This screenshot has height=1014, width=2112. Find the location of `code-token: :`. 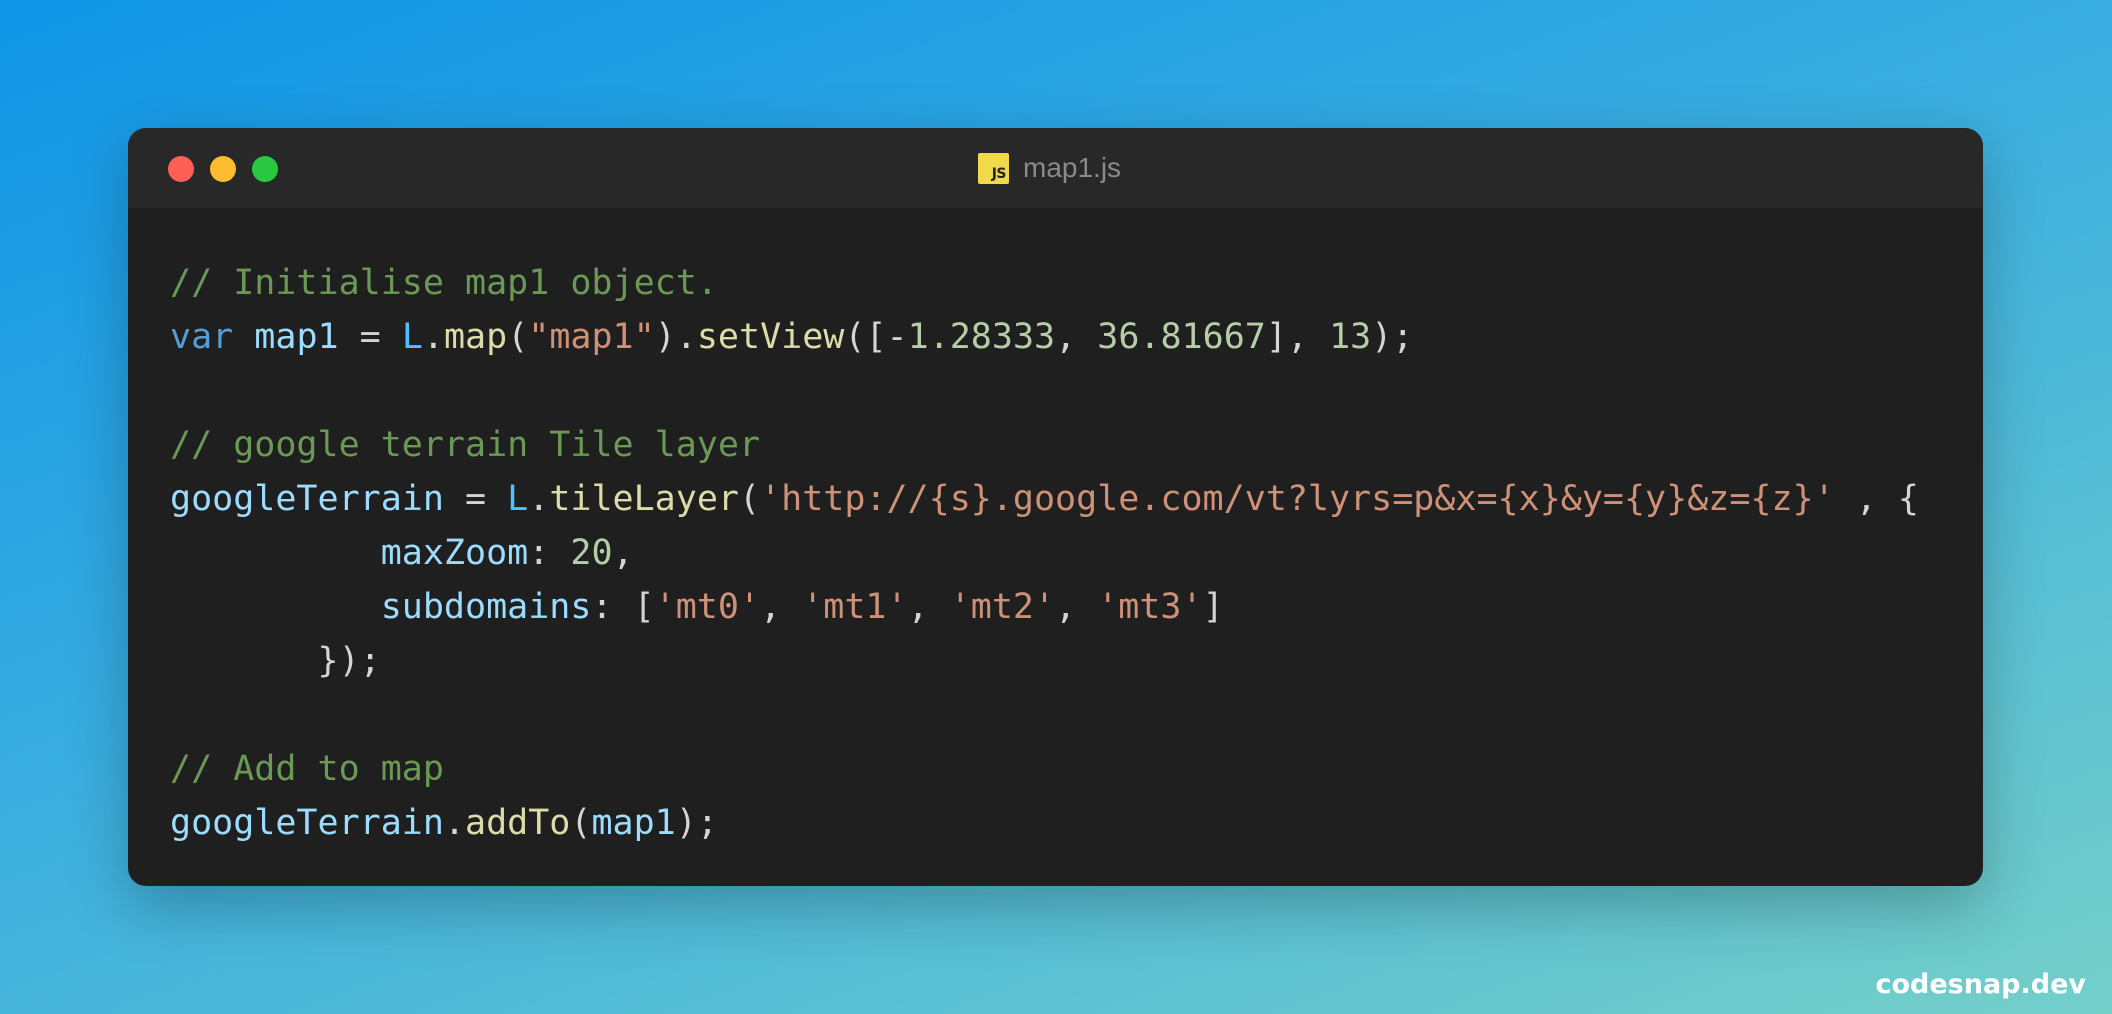

code-token: : is located at coordinates (549, 553).